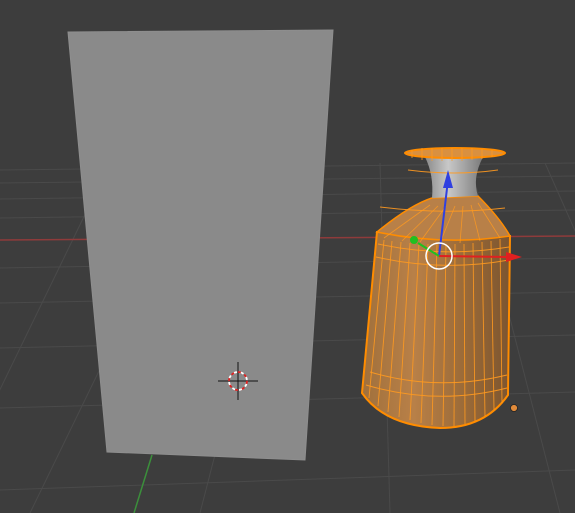  Describe the element at coordinates (455, 153) in the screenshot. I see `bottle-rim` at that location.